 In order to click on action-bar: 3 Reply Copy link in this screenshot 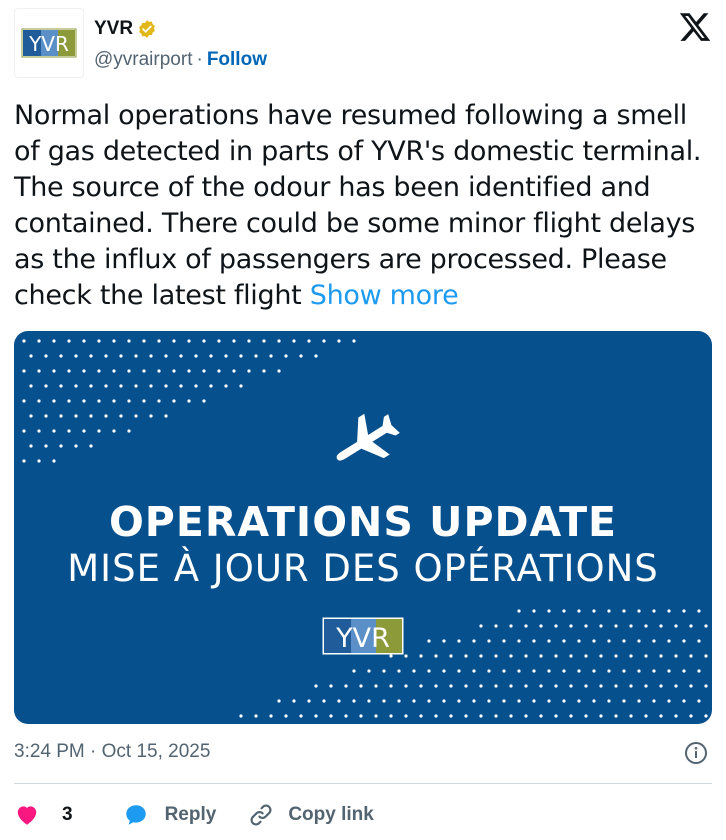, I will do `click(210, 815)`.